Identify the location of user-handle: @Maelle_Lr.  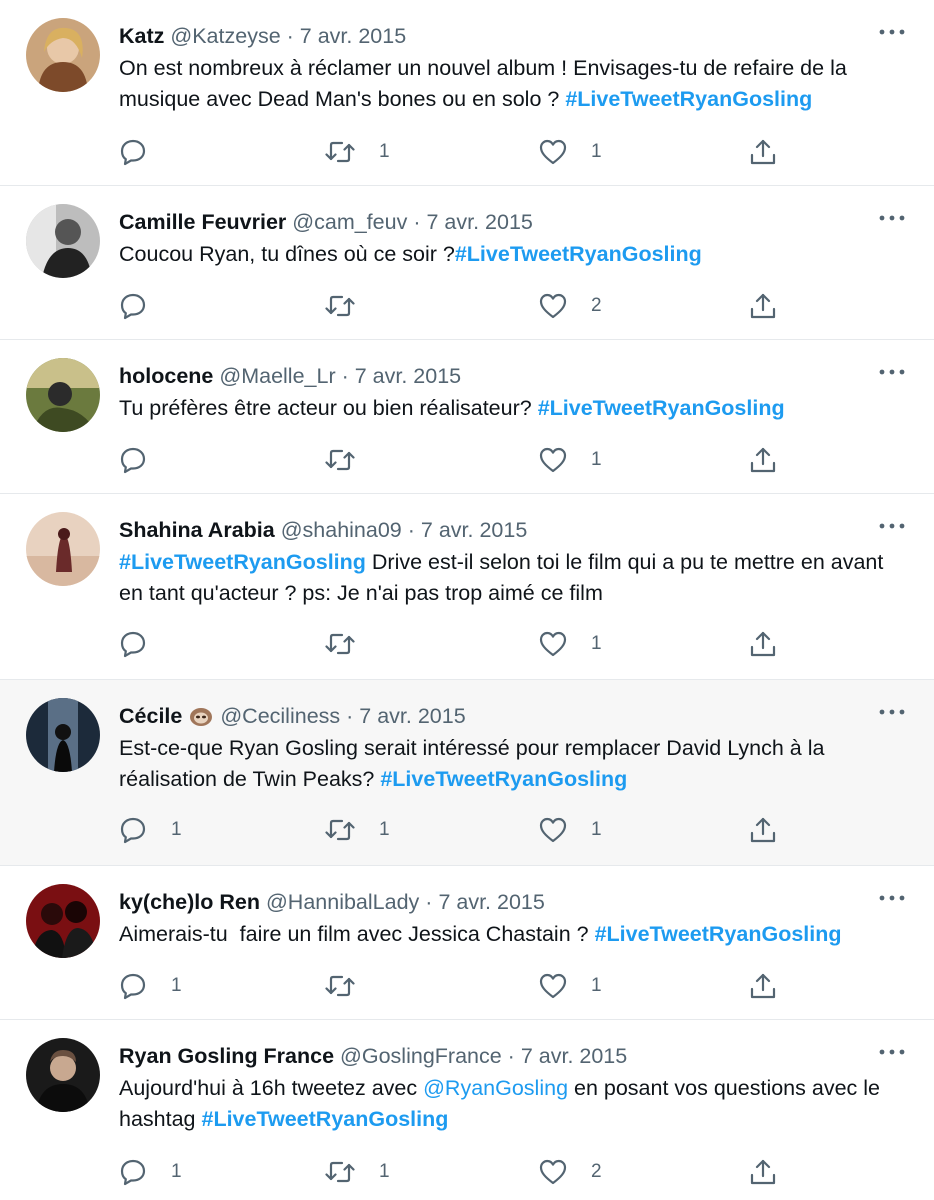
(277, 376).